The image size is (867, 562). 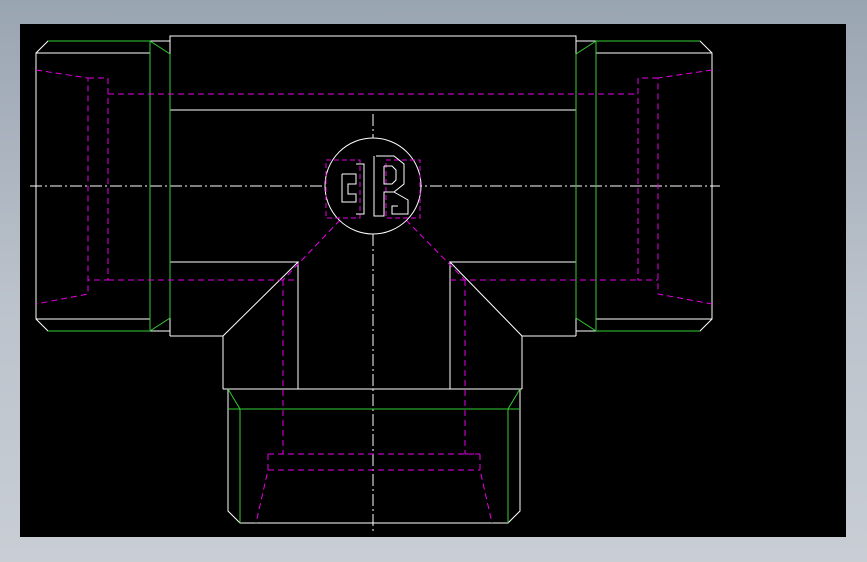 I want to click on diagonal-hidden-left, so click(x=311, y=250).